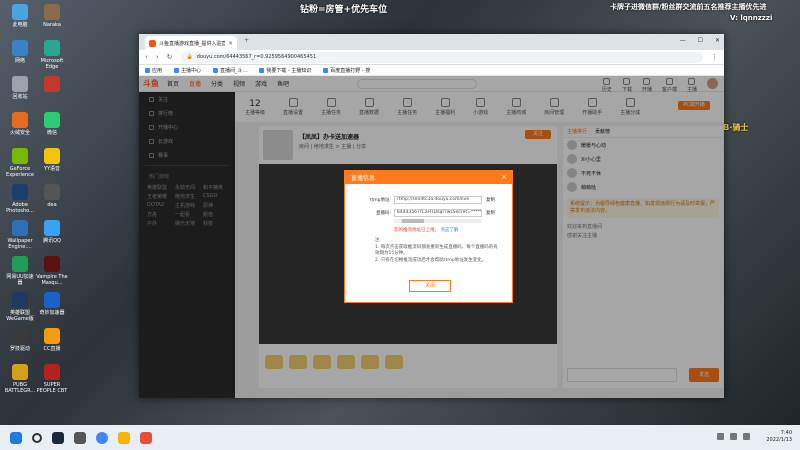 The height and width of the screenshot is (450, 800). Describe the element at coordinates (20, 16) in the screenshot. I see `desktop-icon: 此电脑` at that location.